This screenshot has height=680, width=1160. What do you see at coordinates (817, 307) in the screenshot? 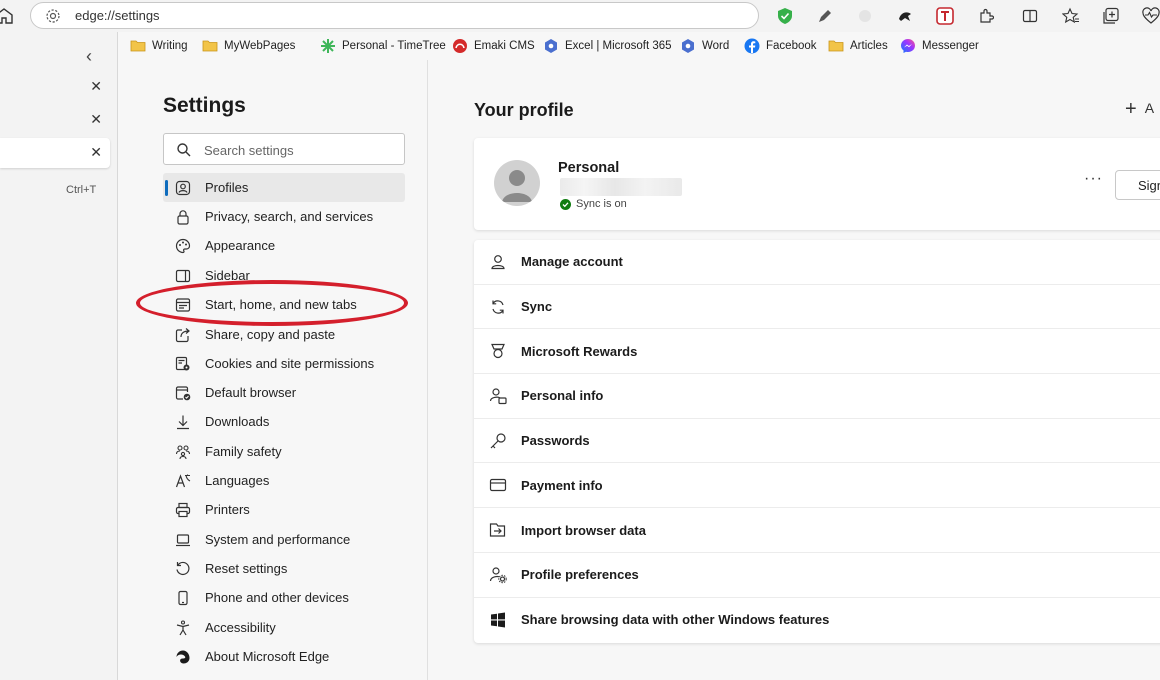
I see `row-sync: Sync` at bounding box center [817, 307].